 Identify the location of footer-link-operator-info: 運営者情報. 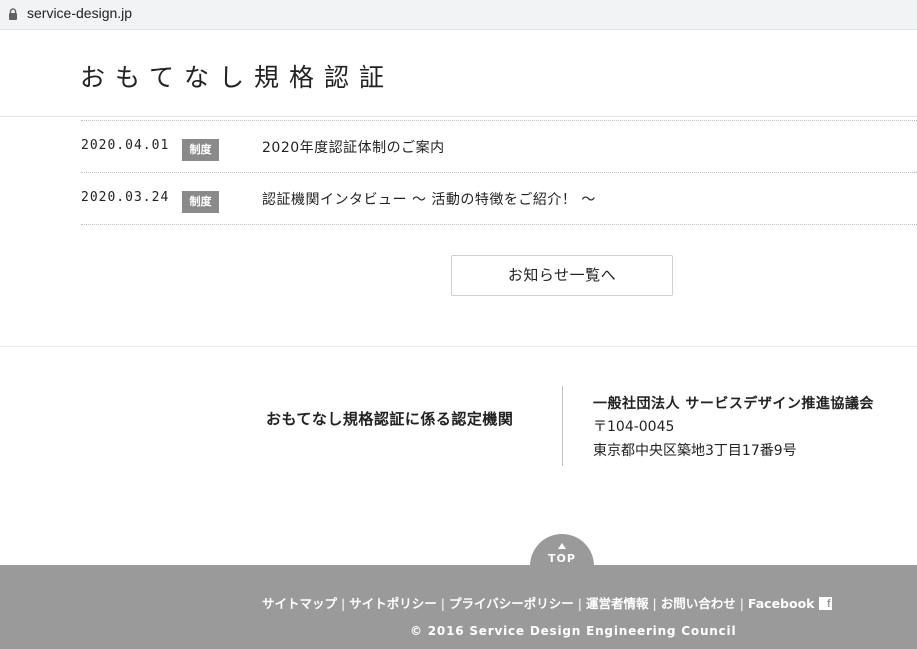
(617, 603).